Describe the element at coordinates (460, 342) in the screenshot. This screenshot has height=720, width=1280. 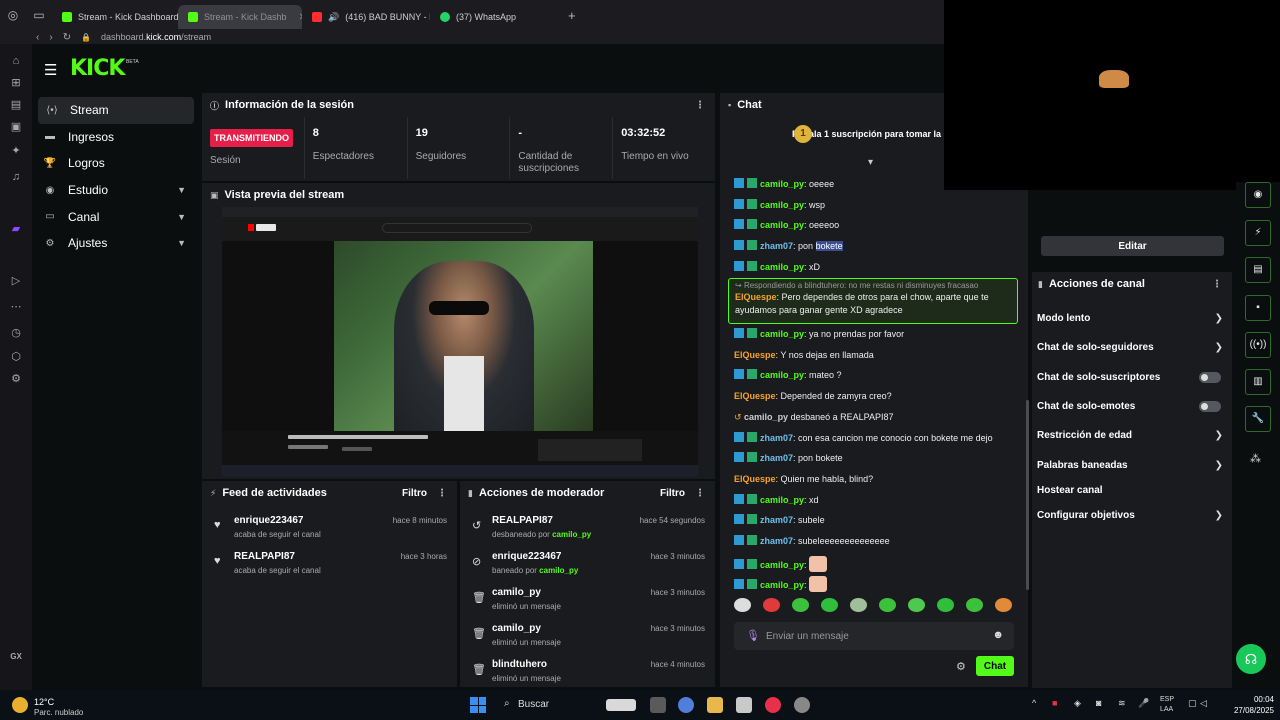
I see `stream-preview-video` at that location.